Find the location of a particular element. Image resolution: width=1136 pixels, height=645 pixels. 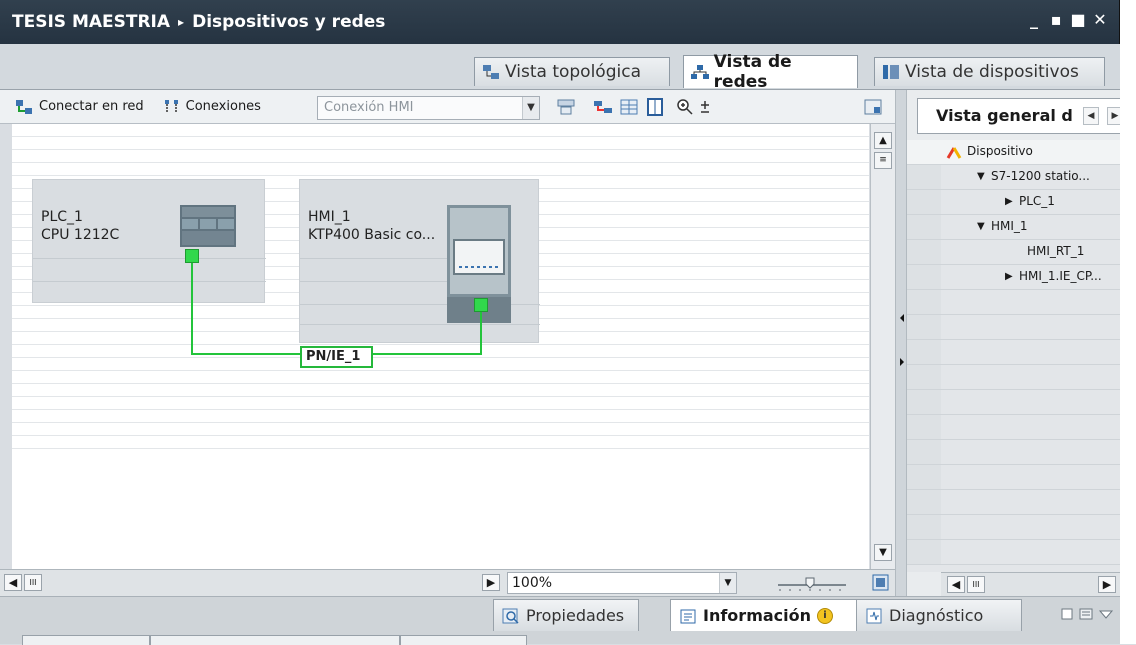

network-overview-icon is located at coordinates (603, 107).